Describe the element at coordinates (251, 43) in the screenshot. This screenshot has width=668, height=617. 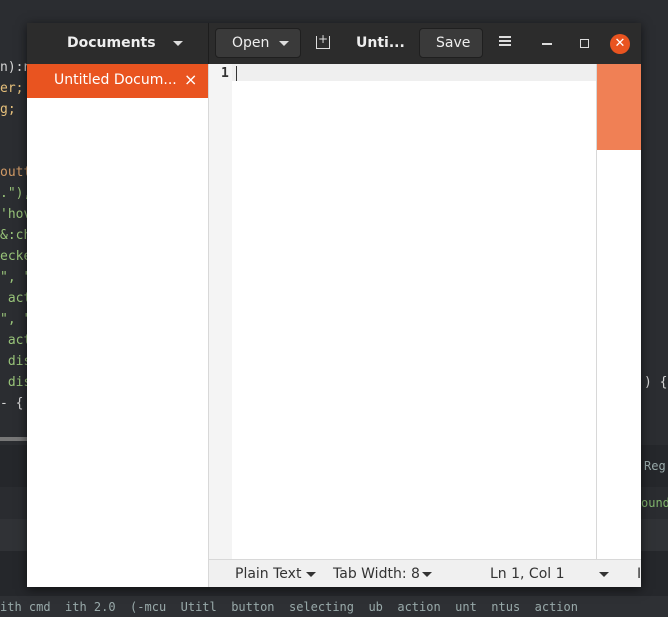
I see `open-label: Open` at that location.